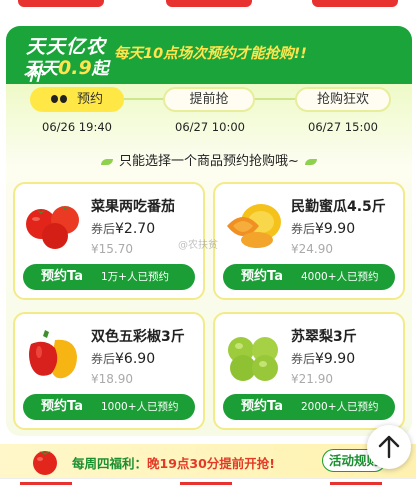 This screenshot has width=416, height=487. Describe the element at coordinates (123, 359) in the screenshot. I see `product-price: 券后¥6.90` at that location.